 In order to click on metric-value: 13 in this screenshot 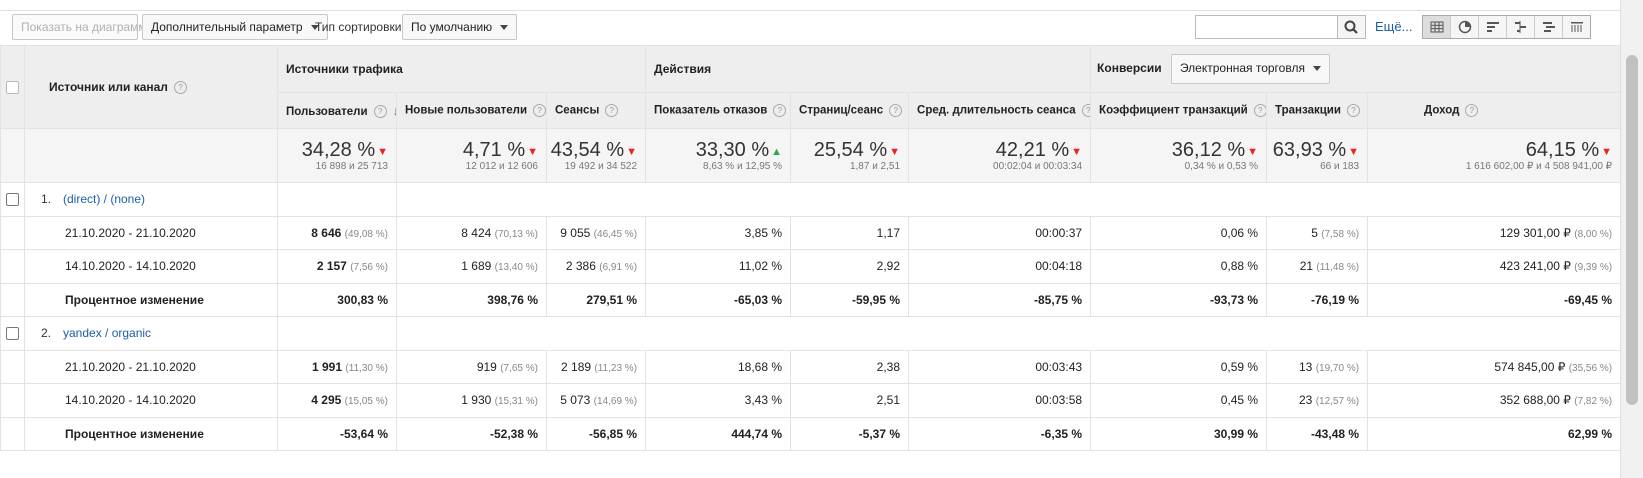, I will do `click(1305, 366)`.